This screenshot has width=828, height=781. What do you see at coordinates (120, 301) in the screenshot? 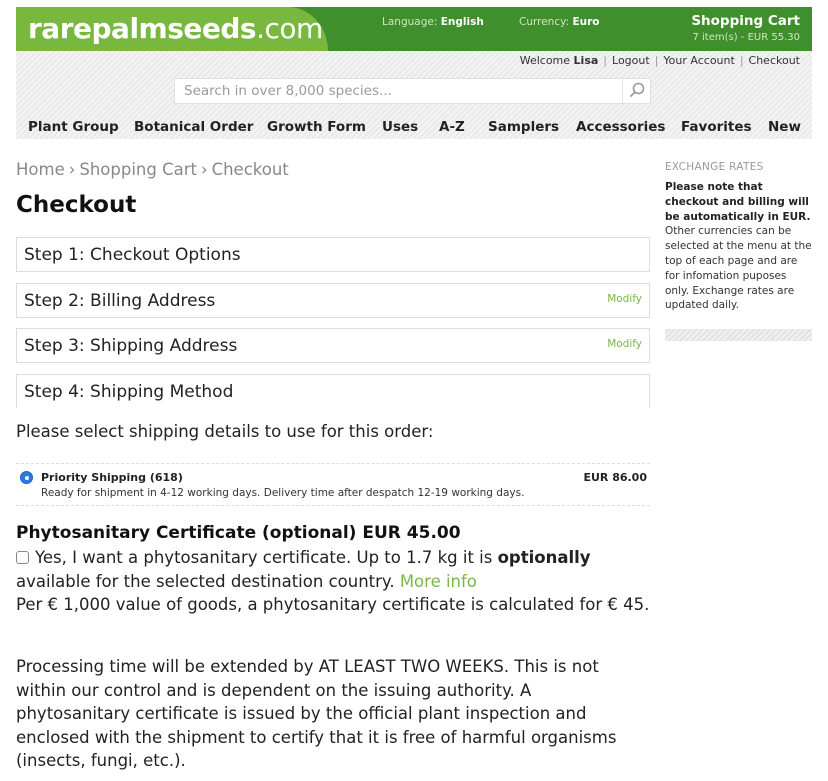
I see `step-label: Step 2: Billing Address` at bounding box center [120, 301].